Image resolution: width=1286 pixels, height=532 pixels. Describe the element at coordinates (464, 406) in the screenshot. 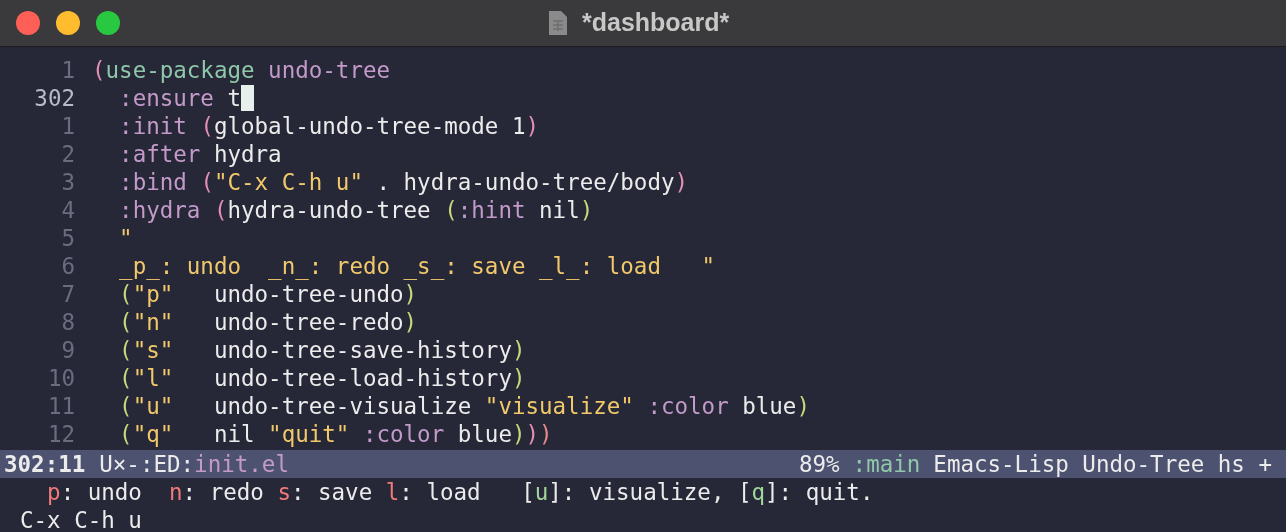

I see `code-line: ("u" undo-tree-visualize "visualize" :color blue)` at that location.